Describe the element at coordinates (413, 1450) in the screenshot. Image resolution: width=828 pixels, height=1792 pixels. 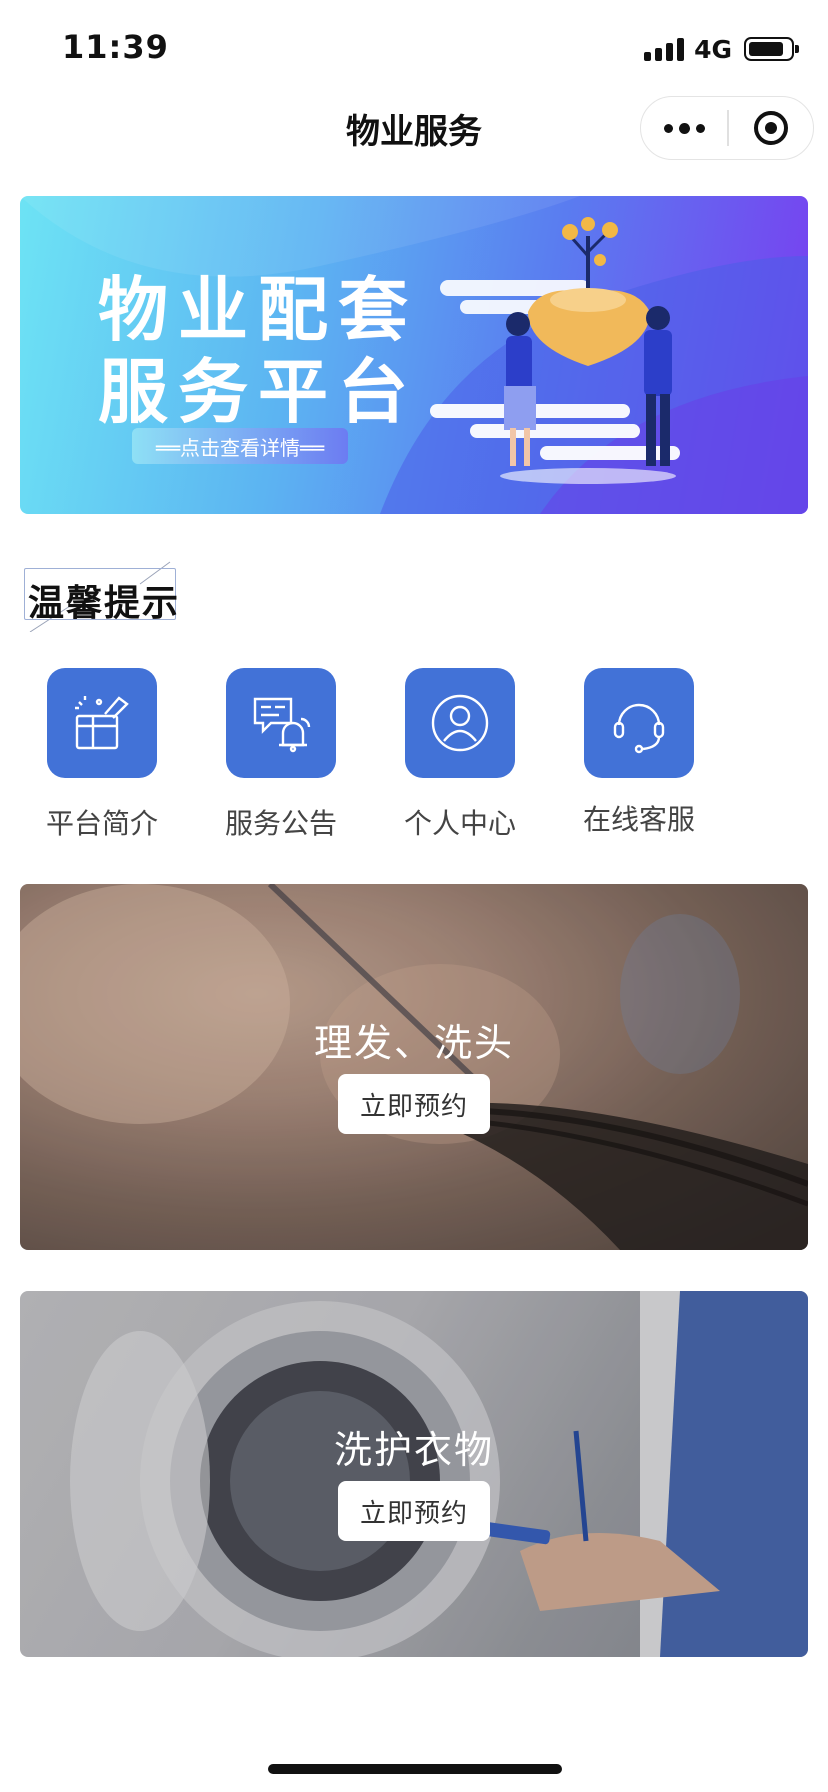
I see `service-title: 洗护衣物` at that location.